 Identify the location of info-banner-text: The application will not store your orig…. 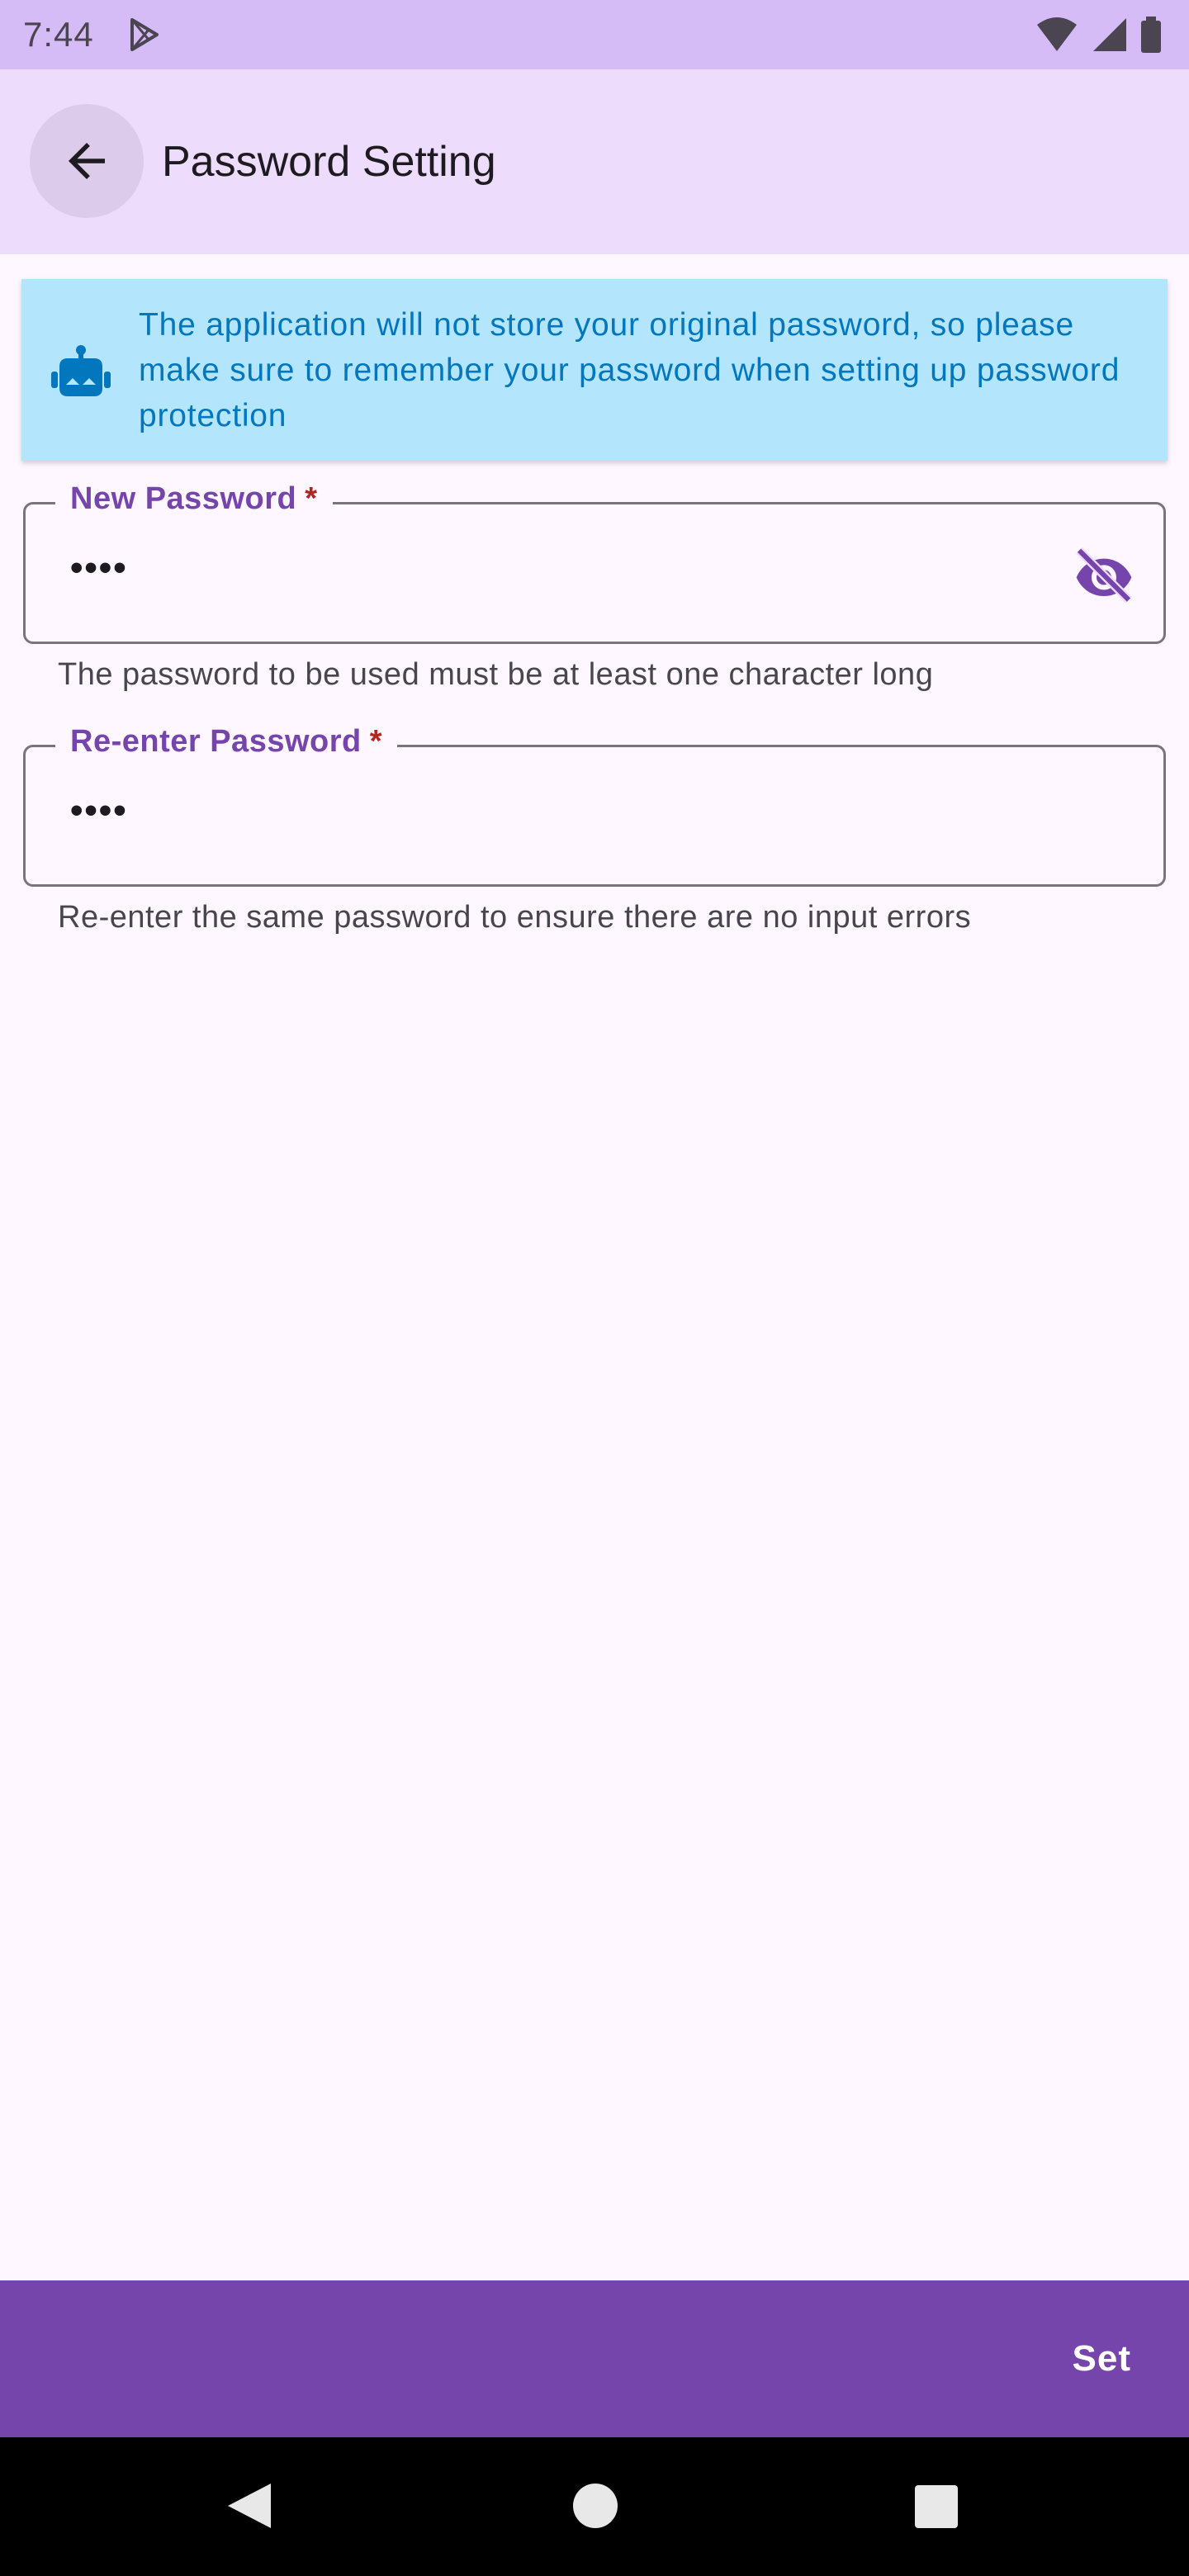
(629, 370).